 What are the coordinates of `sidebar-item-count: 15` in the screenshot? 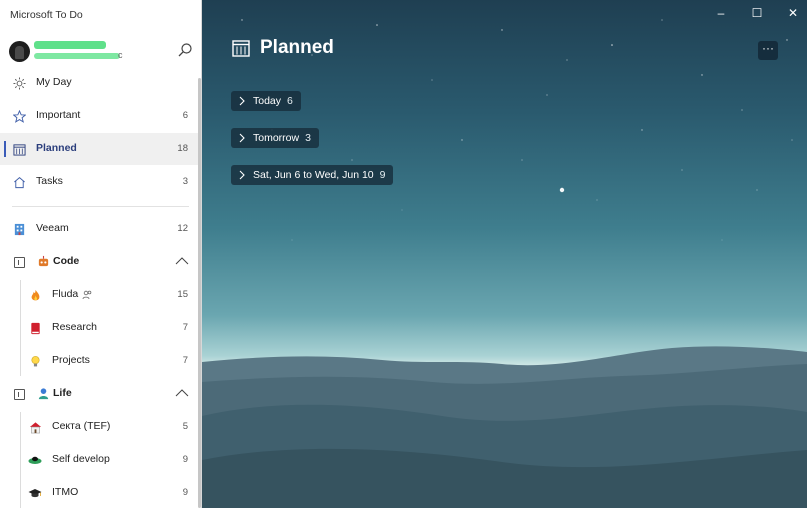 It's located at (182, 294).